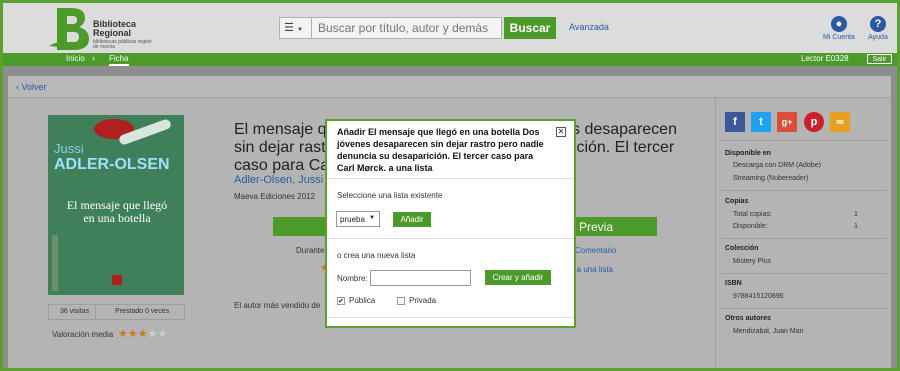  Describe the element at coordinates (825, 58) in the screenshot. I see `reader-id: Lector E0328` at that location.